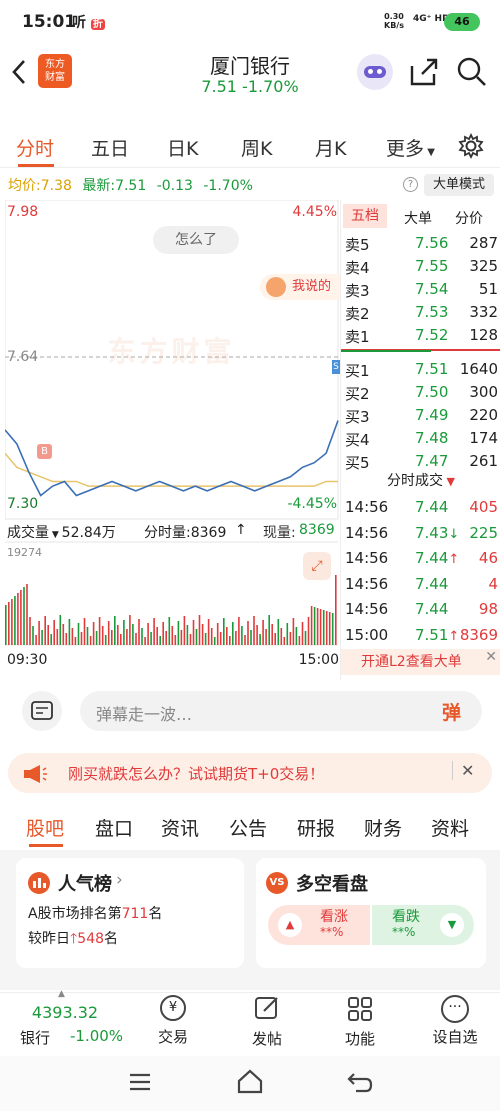 This screenshot has width=500, height=1111. I want to click on bullish-button: ▲ 看涨 **%, so click(319, 925).